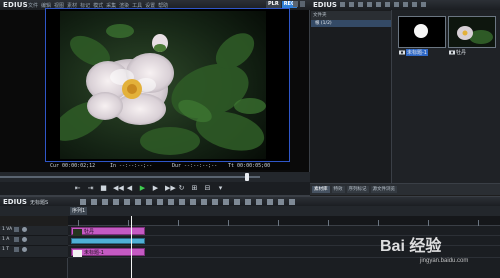 This screenshot has width=500, height=278. Describe the element at coordinates (118, 188) in the screenshot. I see `rewind-icon: ◀◀` at that location.